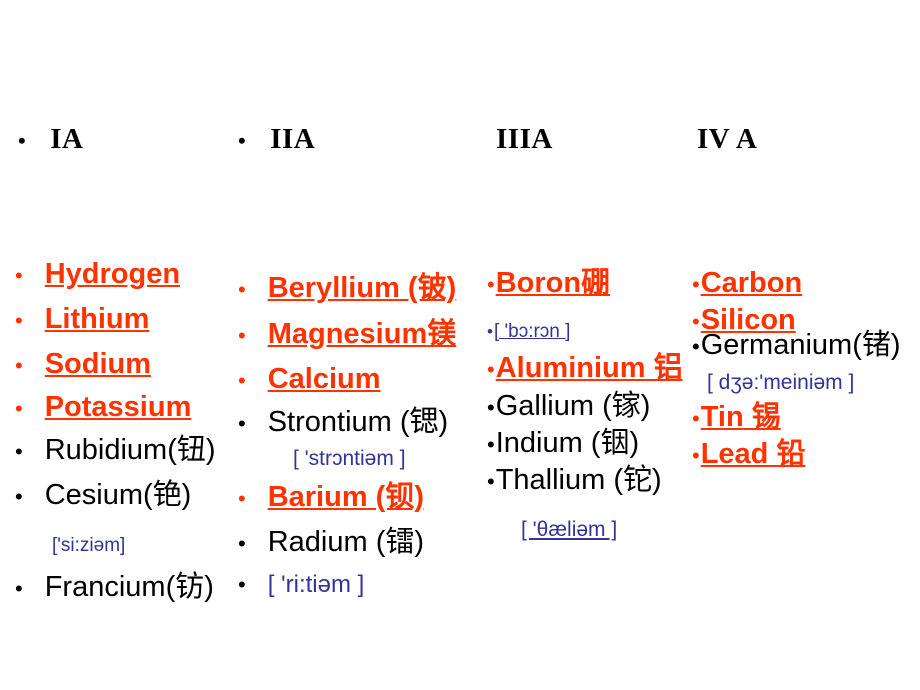 This screenshot has width=920, height=690. I want to click on group-header-ia: • IA, so click(50, 139).